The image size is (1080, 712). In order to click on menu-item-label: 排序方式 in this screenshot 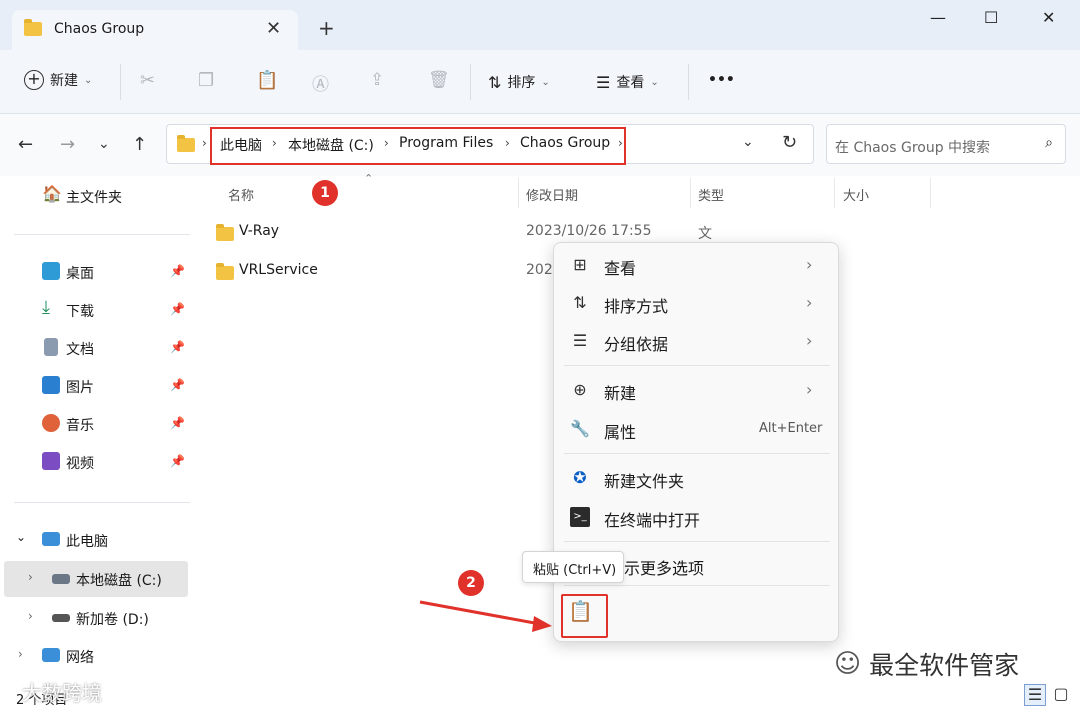, I will do `click(636, 306)`.